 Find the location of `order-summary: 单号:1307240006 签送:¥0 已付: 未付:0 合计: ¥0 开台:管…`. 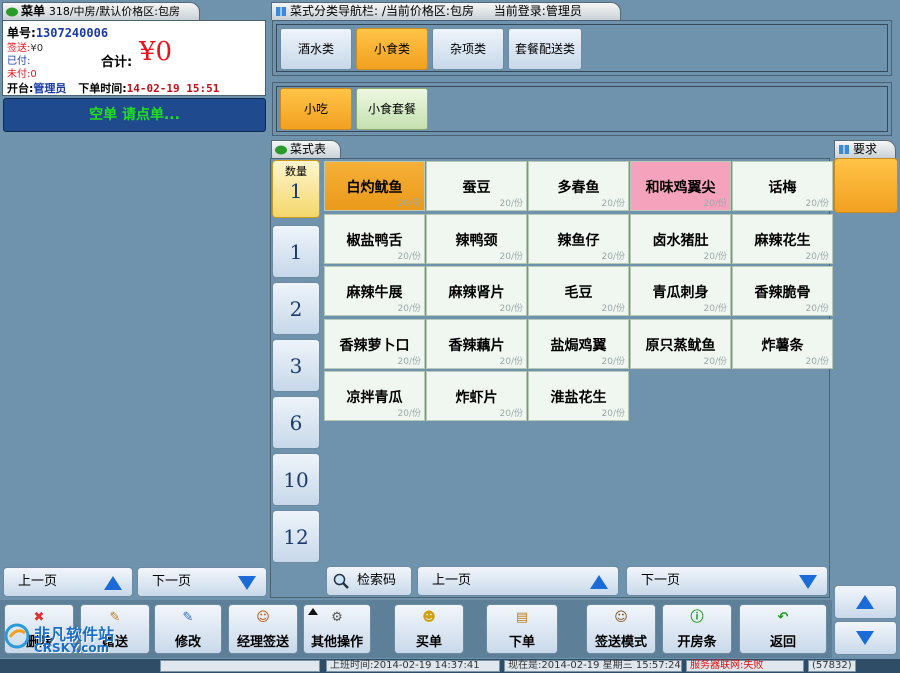

order-summary: 单号:1307240006 签送:¥0 已付: 未付:0 合计: ¥0 开台:管… is located at coordinates (134, 58).